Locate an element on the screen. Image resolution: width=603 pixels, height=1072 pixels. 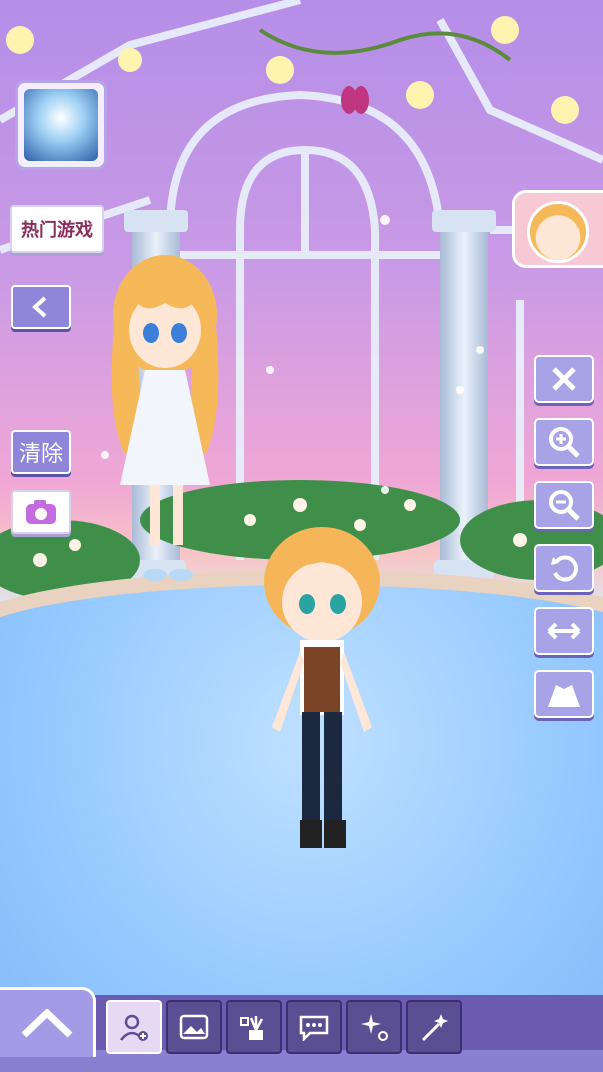
tab-props is located at coordinates (254, 1027).